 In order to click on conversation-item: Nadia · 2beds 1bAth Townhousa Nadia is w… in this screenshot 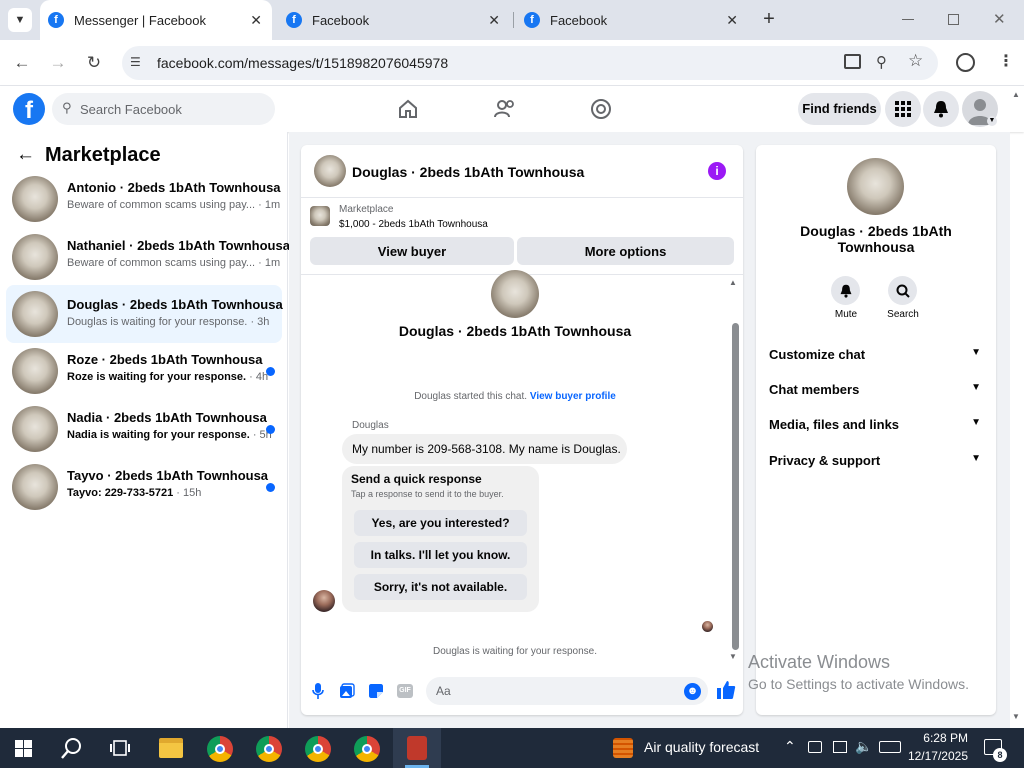, I will do `click(144, 429)`.